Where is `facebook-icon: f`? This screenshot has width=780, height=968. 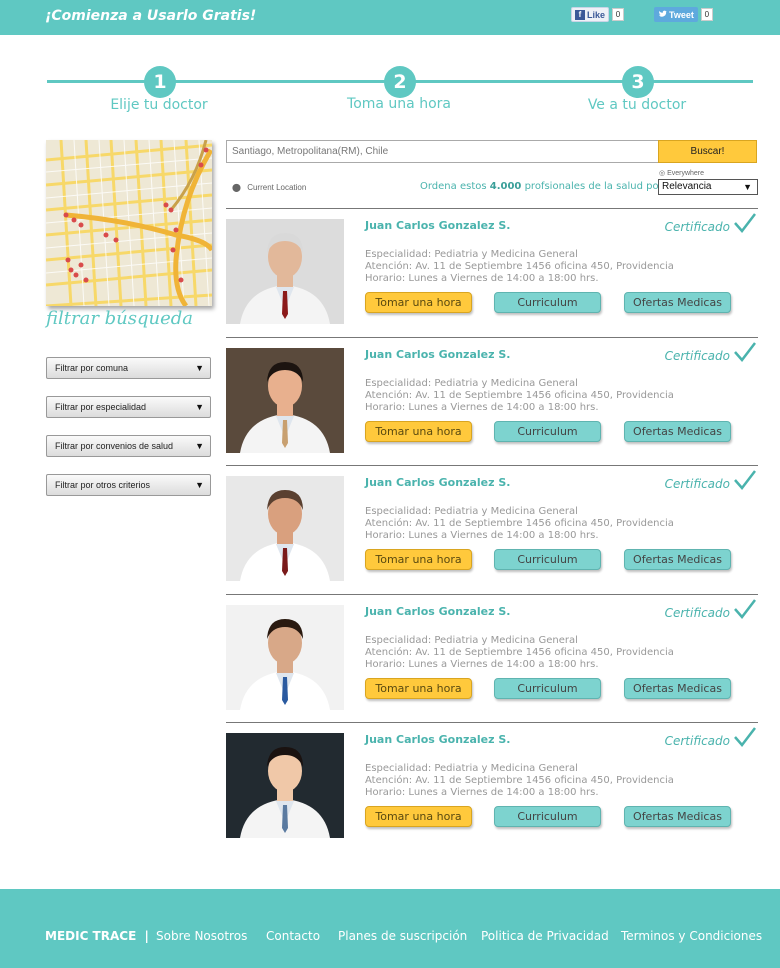 facebook-icon: f is located at coordinates (580, 14).